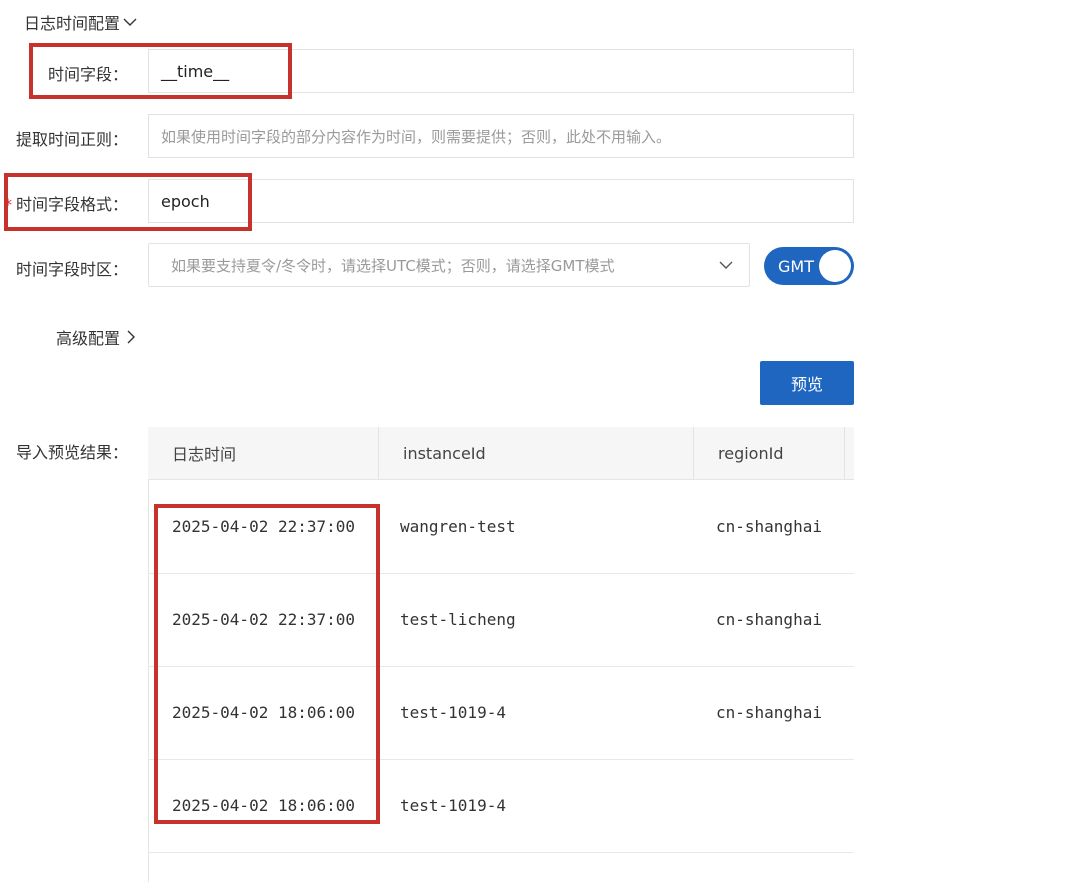 This screenshot has width=1080, height=882. Describe the element at coordinates (796, 266) in the screenshot. I see `toggle-label: GMT` at that location.